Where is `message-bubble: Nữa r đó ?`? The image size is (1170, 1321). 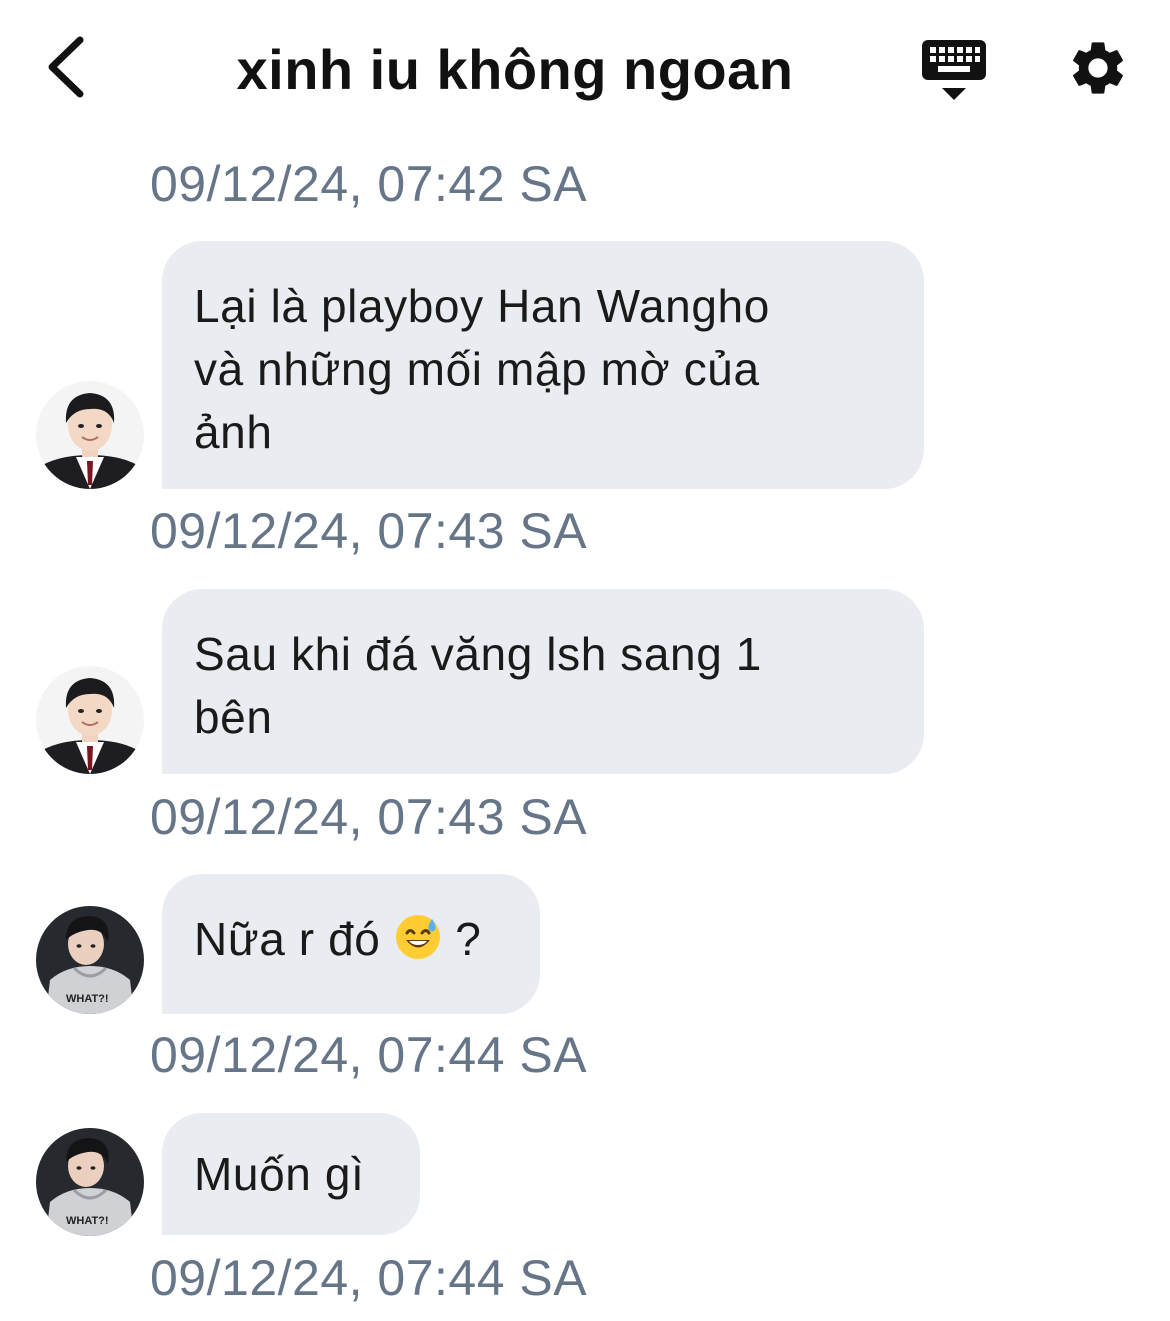
message-bubble: Nữa r đó ? is located at coordinates (351, 944).